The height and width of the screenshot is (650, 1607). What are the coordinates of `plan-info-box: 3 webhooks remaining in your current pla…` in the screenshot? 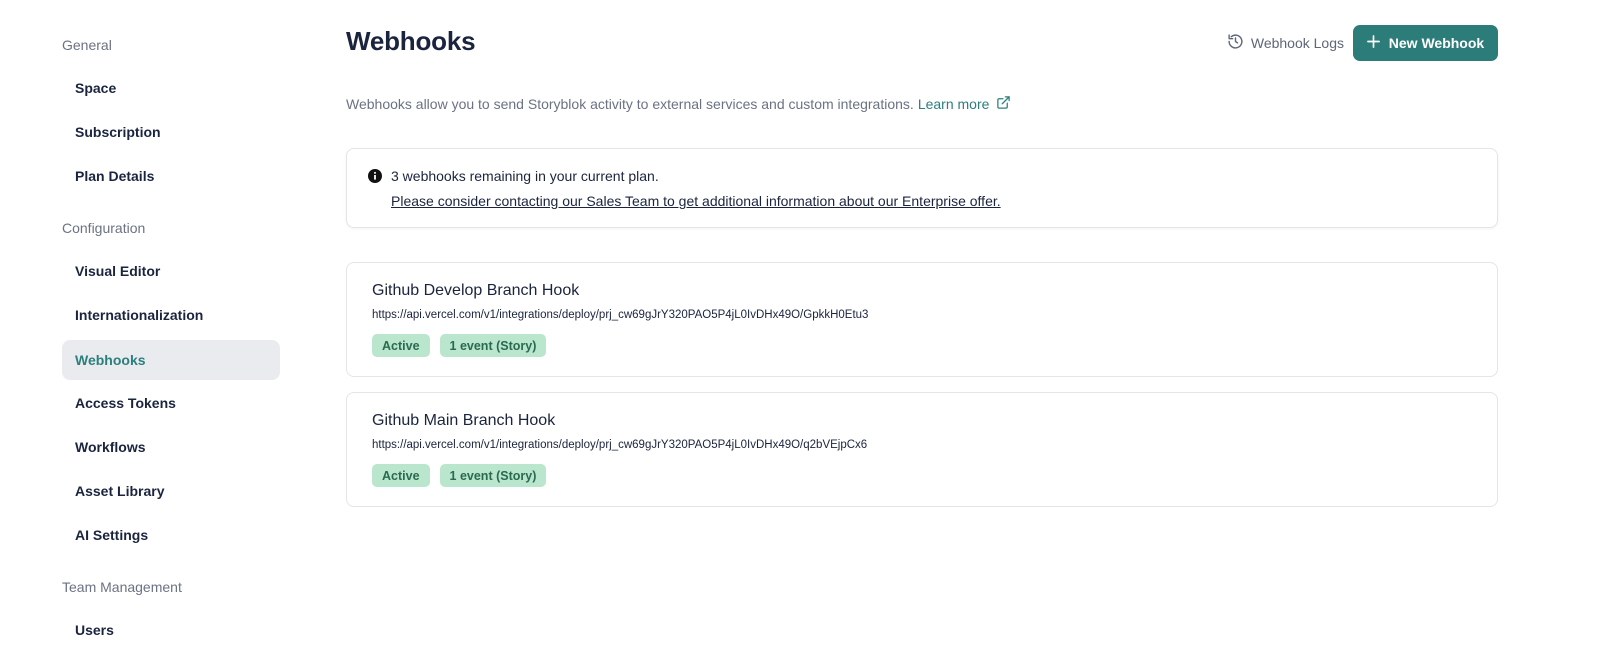 It's located at (922, 188).